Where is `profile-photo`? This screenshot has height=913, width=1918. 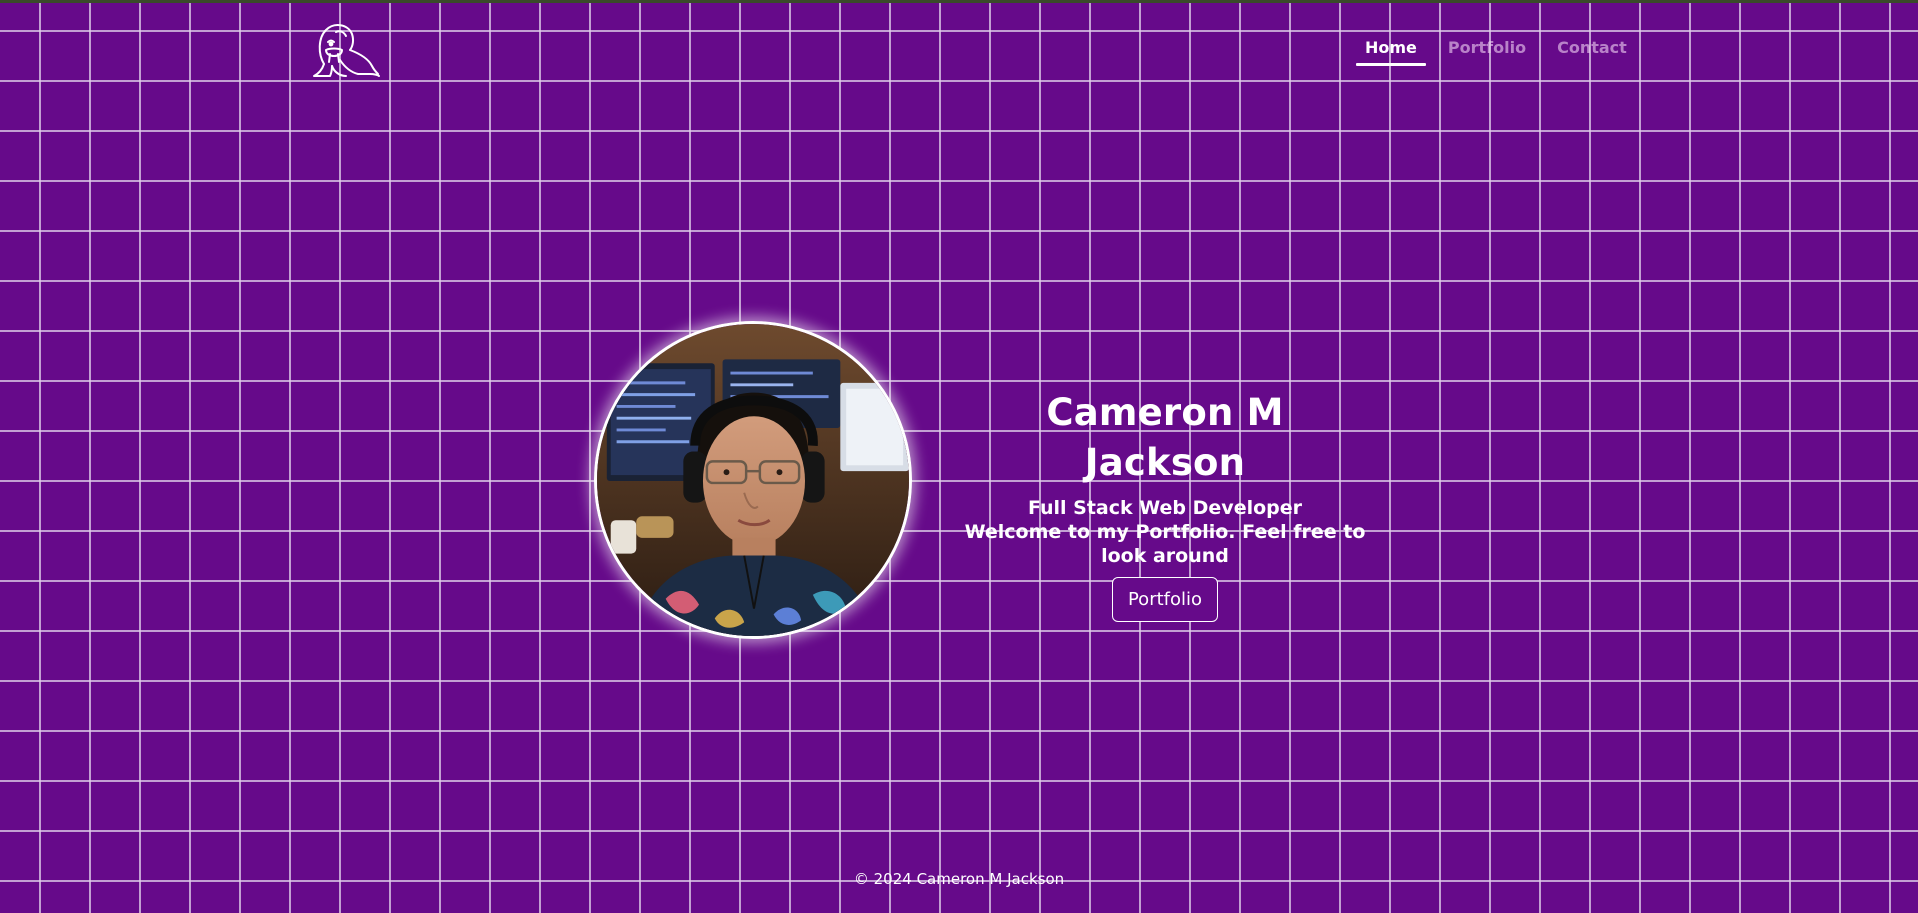 profile-photo is located at coordinates (753, 480).